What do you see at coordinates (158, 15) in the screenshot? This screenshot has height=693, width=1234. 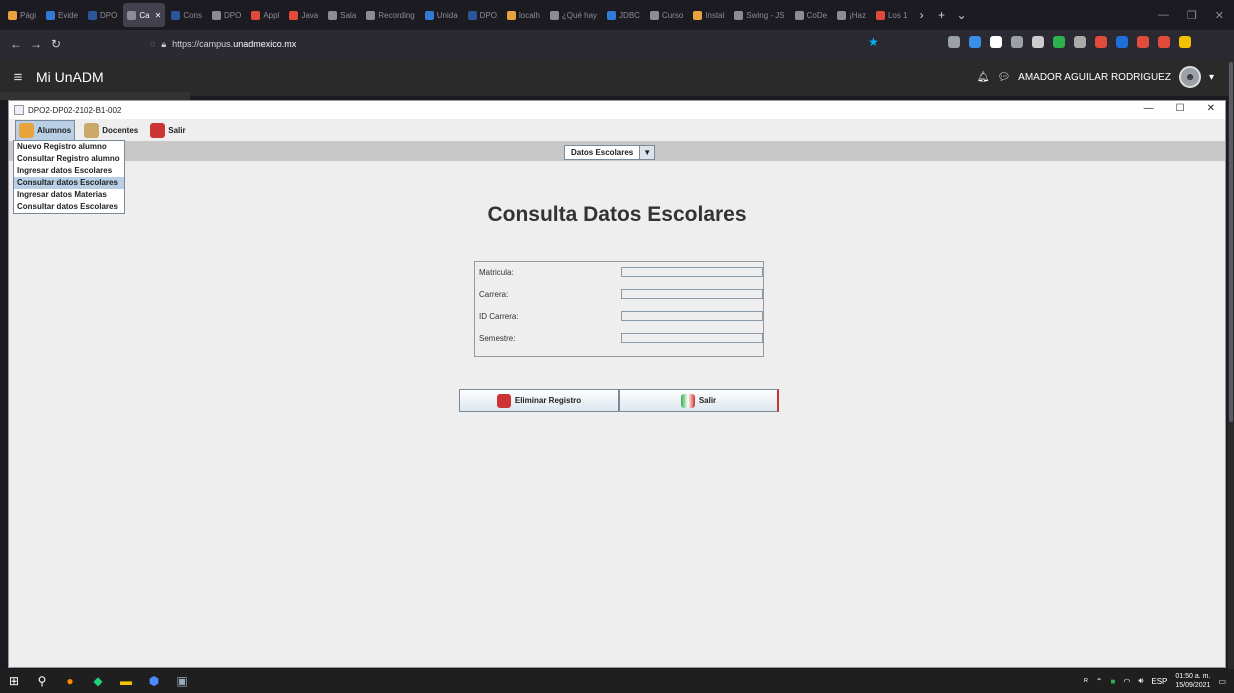 I see `close-tab-icon: ✕` at bounding box center [158, 15].